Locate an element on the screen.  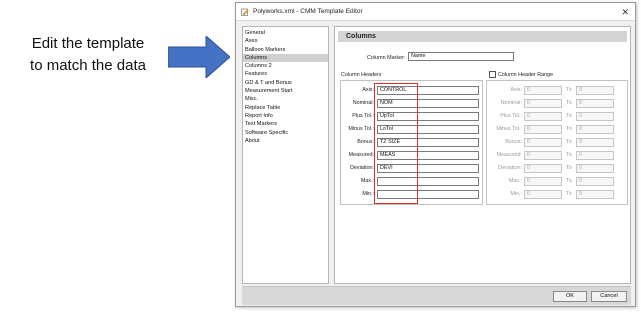
column-header-range-checkbox is located at coordinates (492, 74).